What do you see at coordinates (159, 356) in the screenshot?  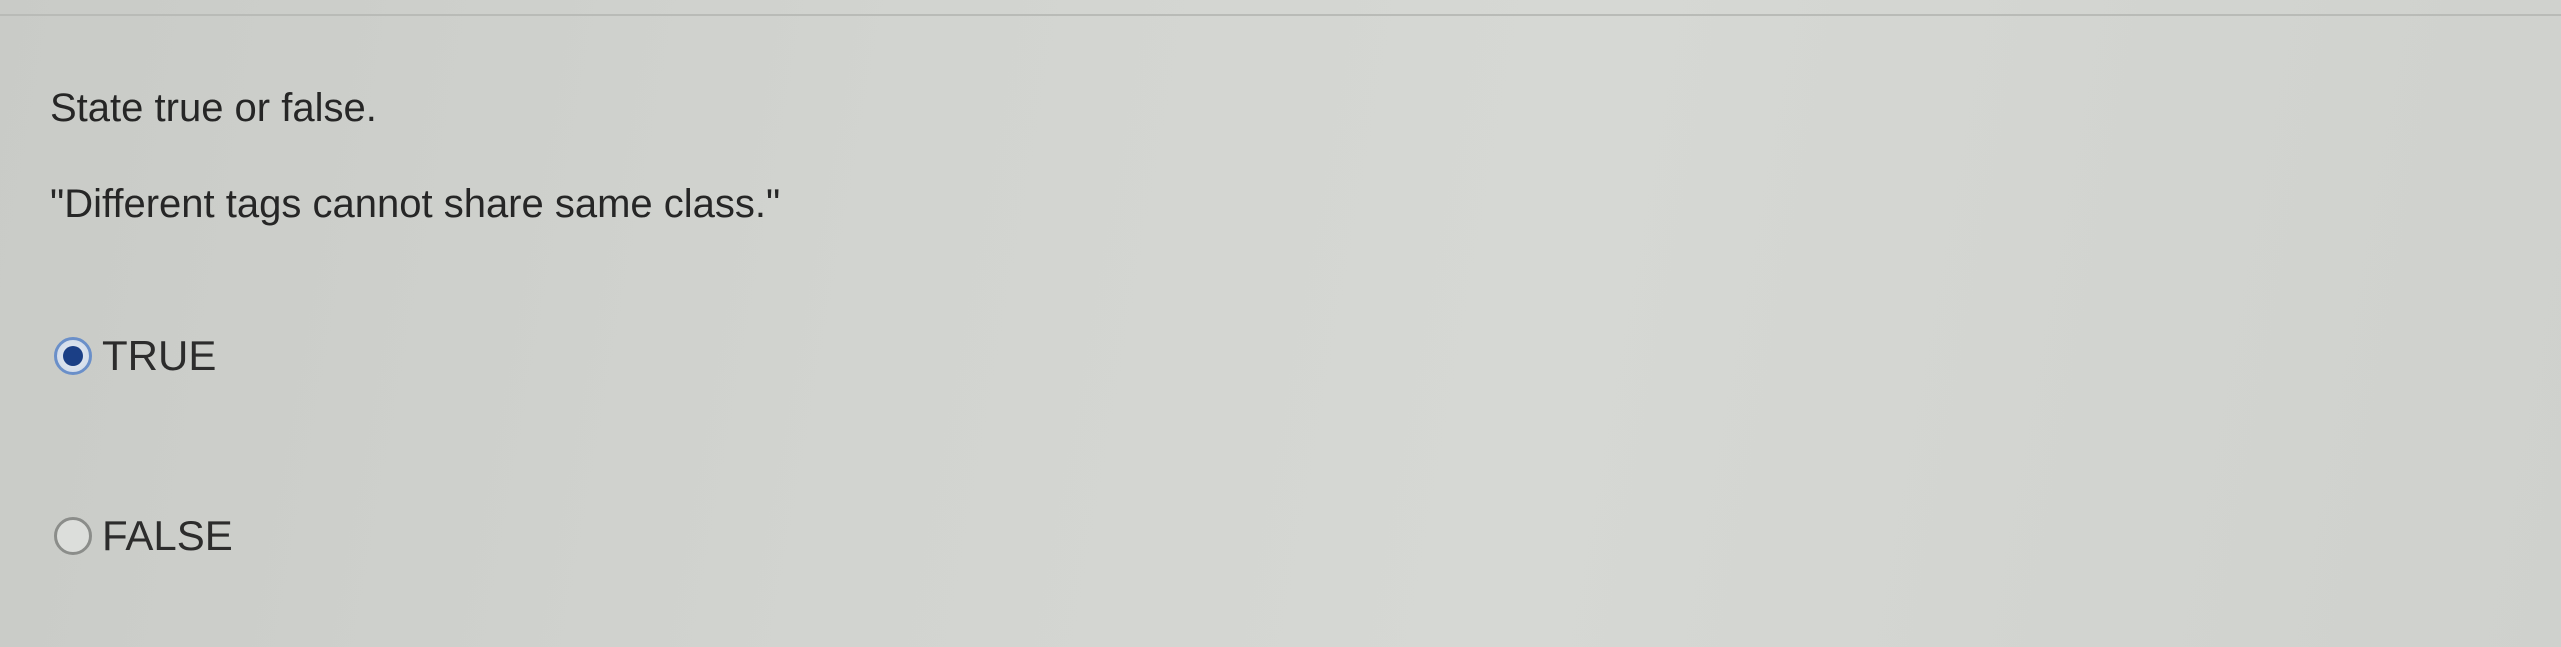 I see `option-true-label: TRUE` at bounding box center [159, 356].